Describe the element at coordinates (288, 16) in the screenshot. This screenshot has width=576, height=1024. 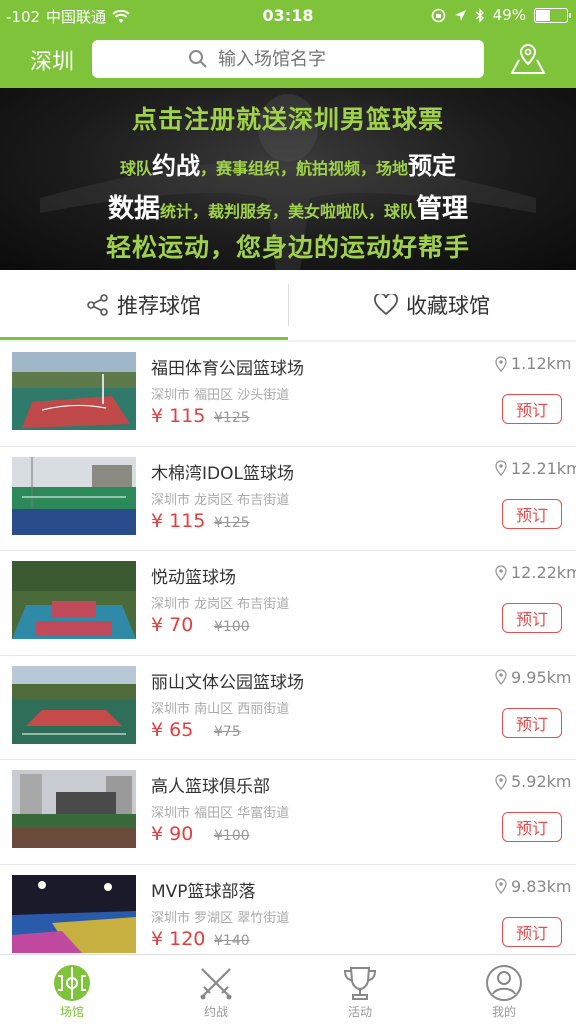
I see `status-bar: -102 中国联通 03:18 49%` at that location.